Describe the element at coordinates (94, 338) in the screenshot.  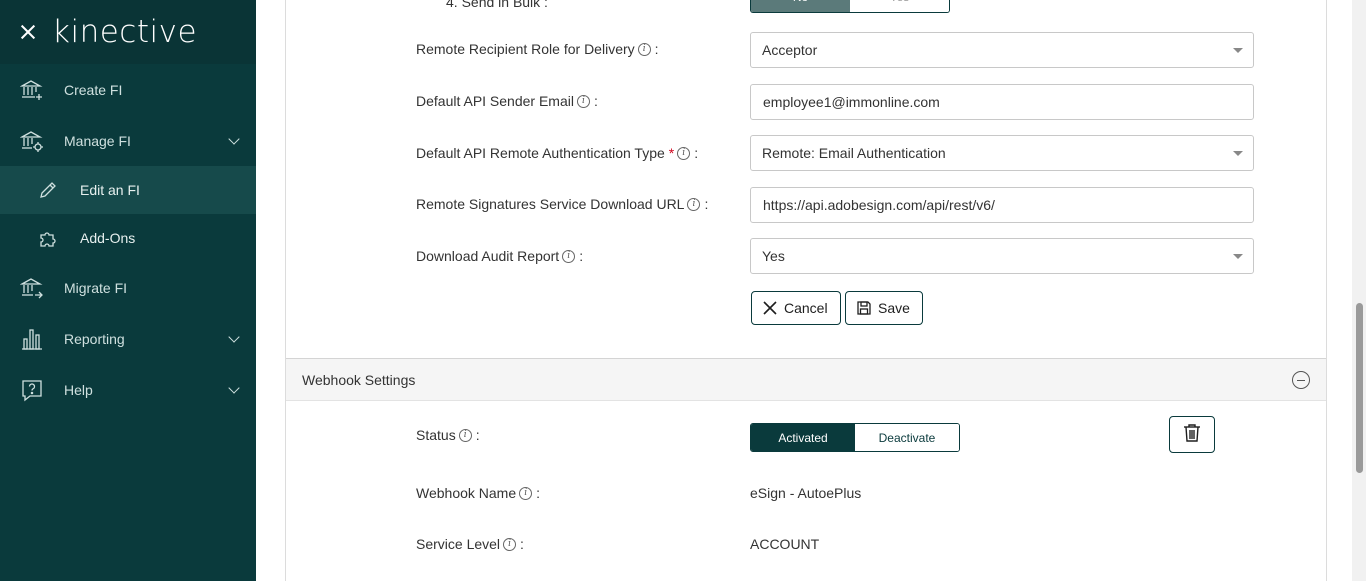
I see `sidebar-item-label: Reporting` at that location.